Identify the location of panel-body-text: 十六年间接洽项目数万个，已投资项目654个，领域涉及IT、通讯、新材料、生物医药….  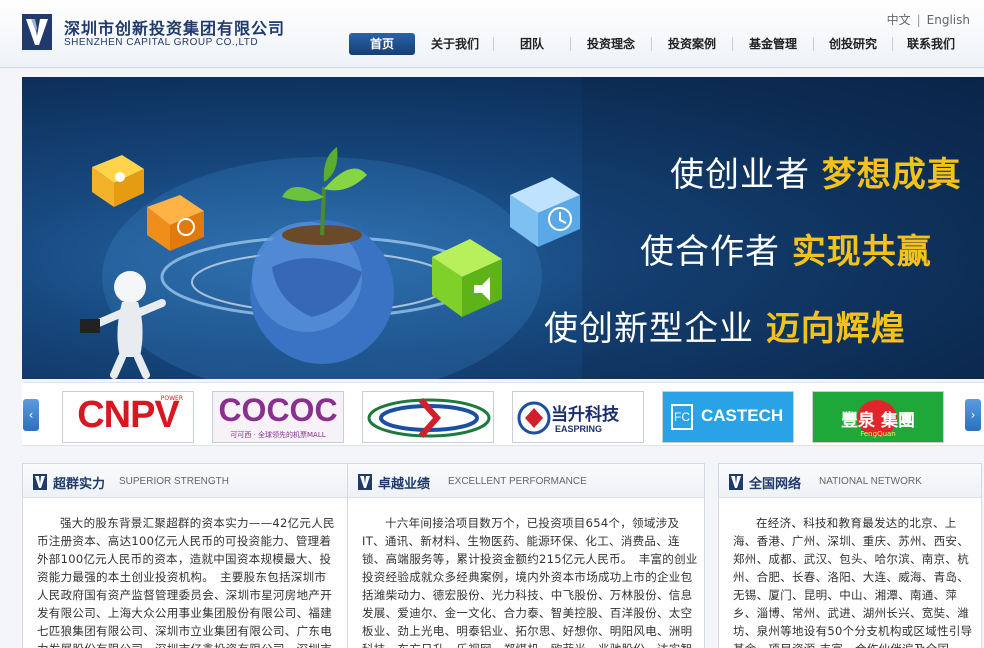
(530, 582).